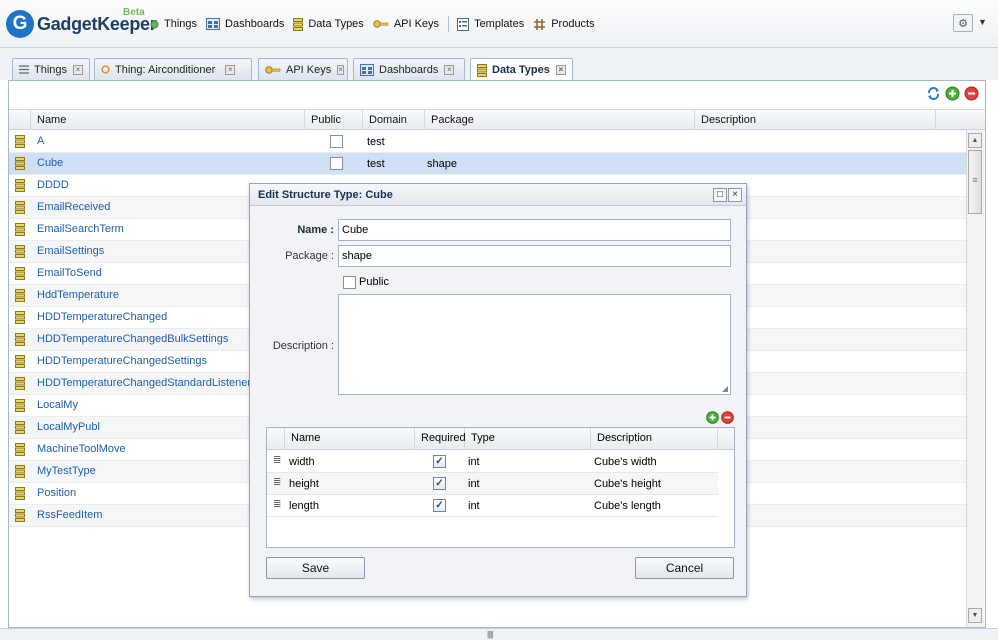  What do you see at coordinates (69, 273) in the screenshot?
I see `row-name: EmailToSend` at bounding box center [69, 273].